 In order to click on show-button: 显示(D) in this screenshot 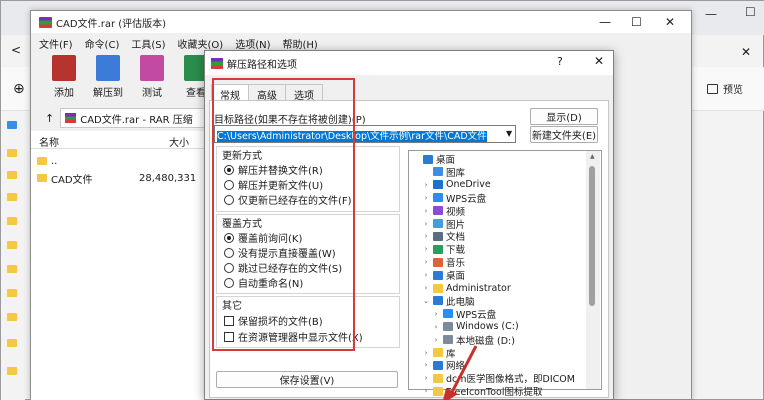, I will do `click(564, 116)`.